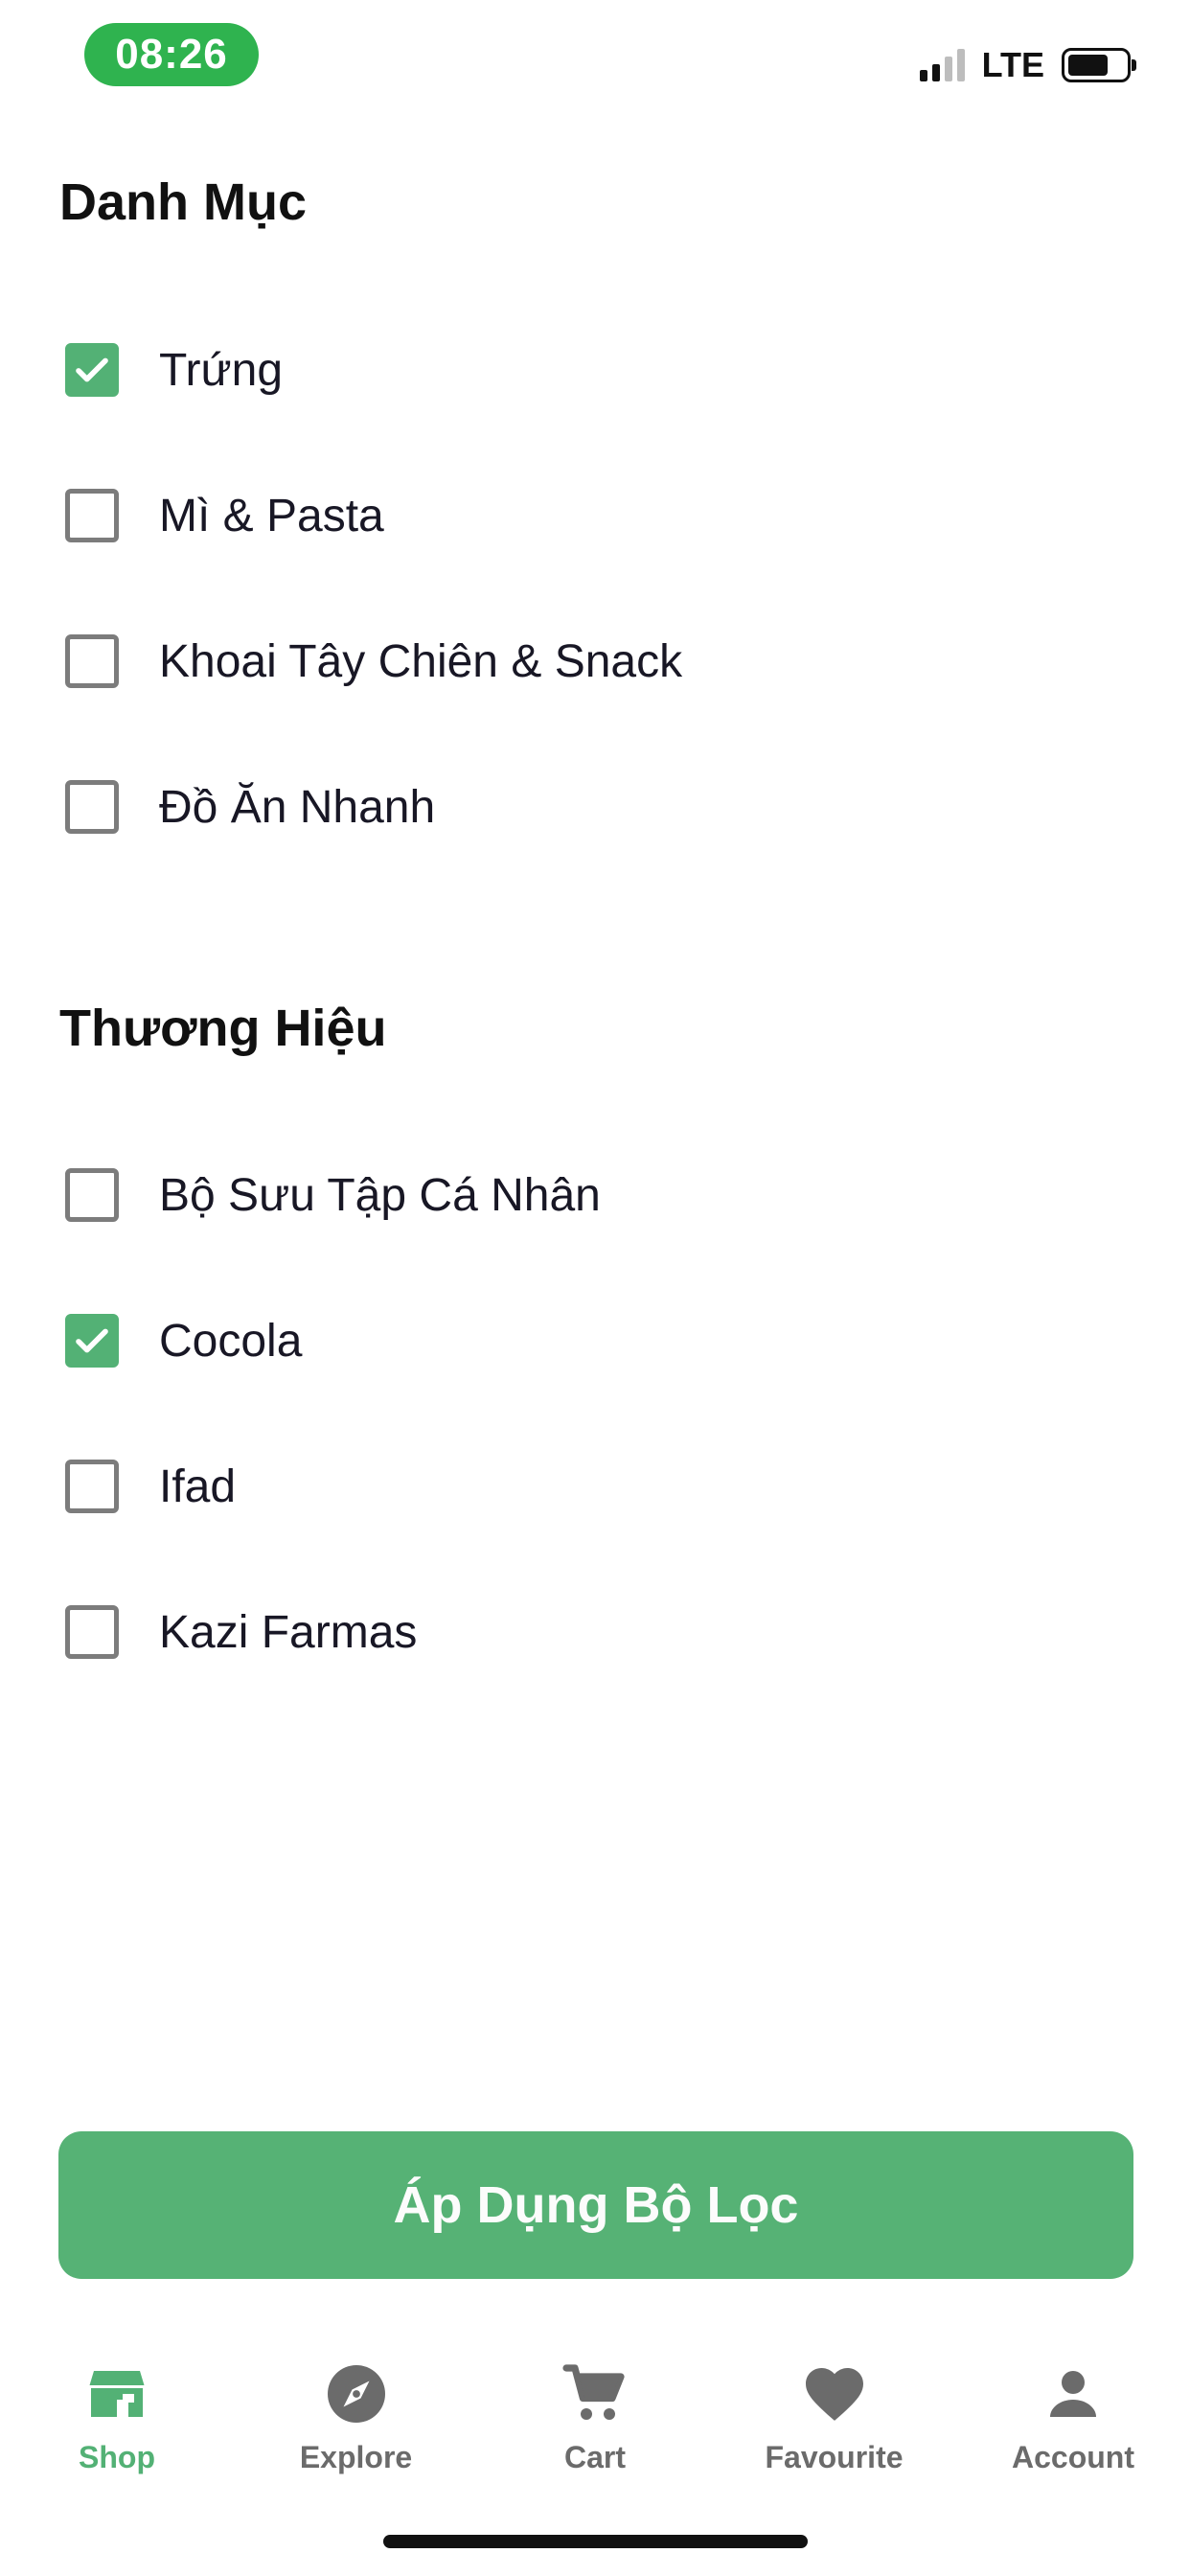 Image resolution: width=1190 pixels, height=2576 pixels. I want to click on brand-option-personal-collection: Bộ Sưu Tập Cá Nhân, so click(595, 1195).